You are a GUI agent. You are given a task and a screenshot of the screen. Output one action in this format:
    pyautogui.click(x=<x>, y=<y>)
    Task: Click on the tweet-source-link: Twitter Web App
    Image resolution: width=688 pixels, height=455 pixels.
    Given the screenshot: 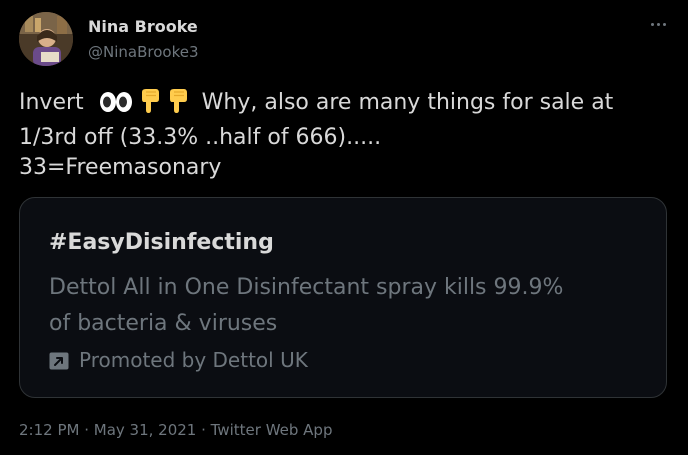 What is the action you would take?
    pyautogui.click(x=272, y=430)
    